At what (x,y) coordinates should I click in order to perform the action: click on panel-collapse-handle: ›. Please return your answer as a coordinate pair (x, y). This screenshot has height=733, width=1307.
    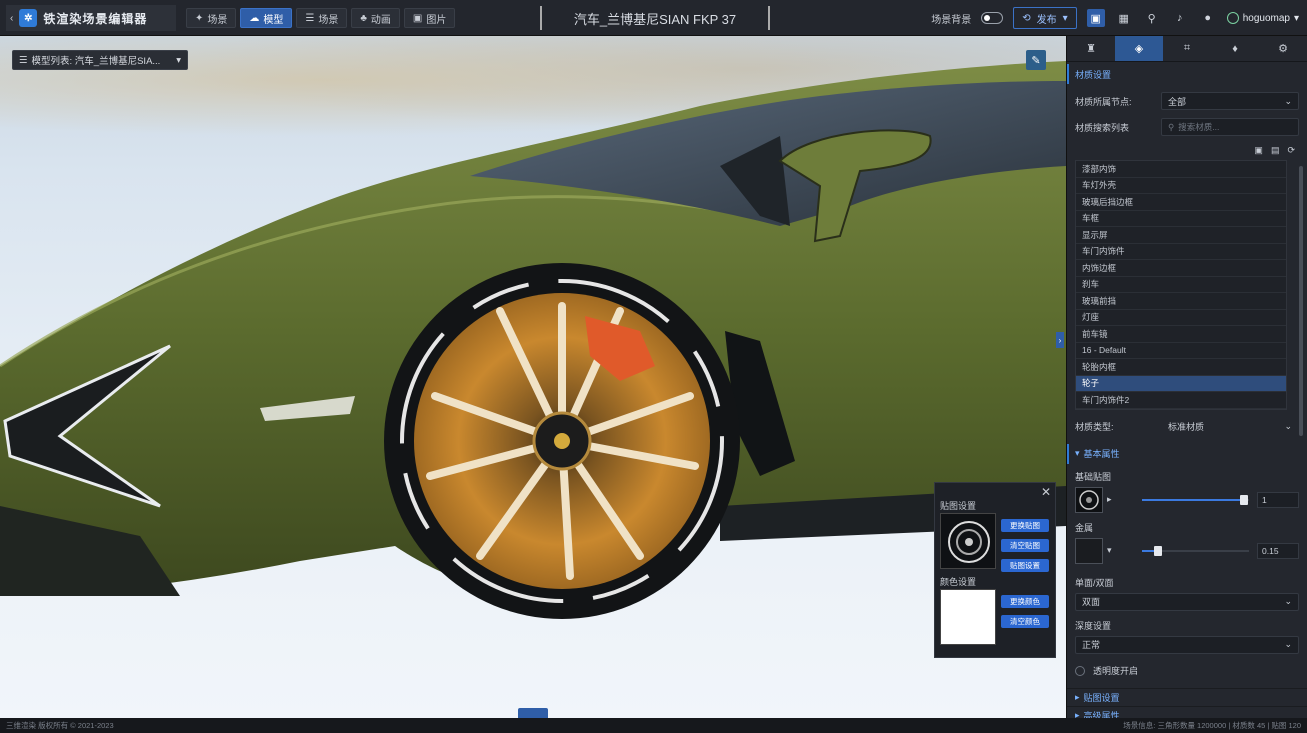
    Looking at the image, I should click on (1060, 340).